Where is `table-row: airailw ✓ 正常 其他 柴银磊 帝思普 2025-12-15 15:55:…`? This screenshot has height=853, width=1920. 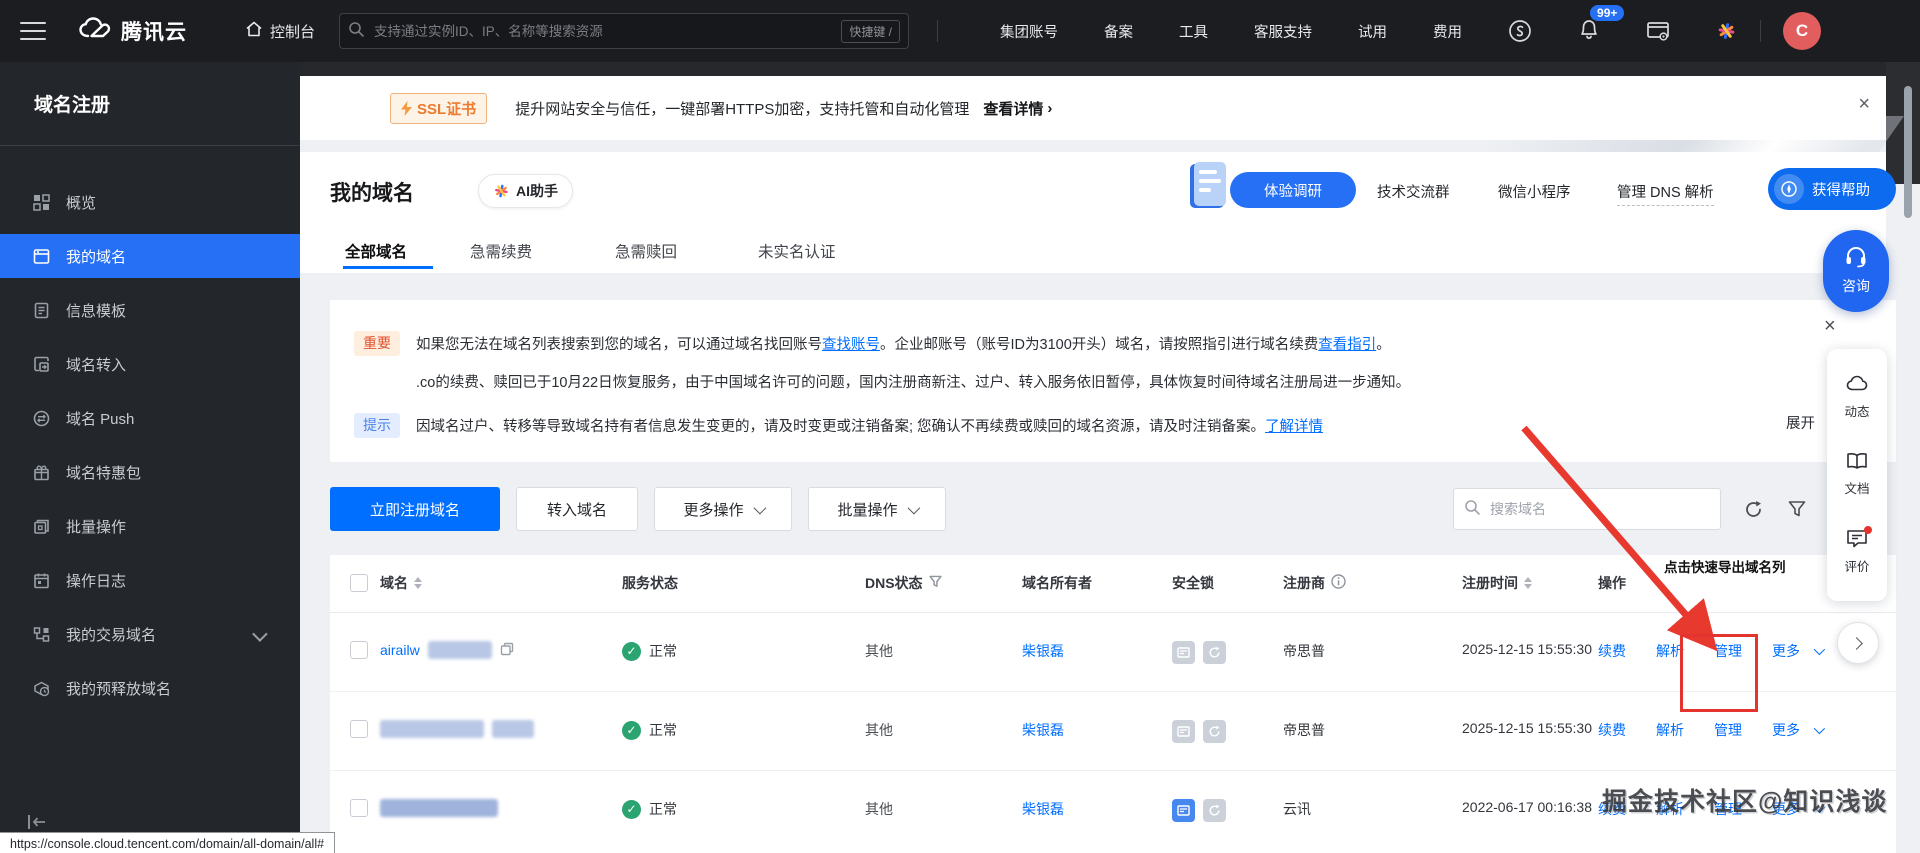 table-row: airailw ✓ 正常 其他 柴银磊 帝思普 2025-12-15 15:55:… is located at coordinates (1113, 652).